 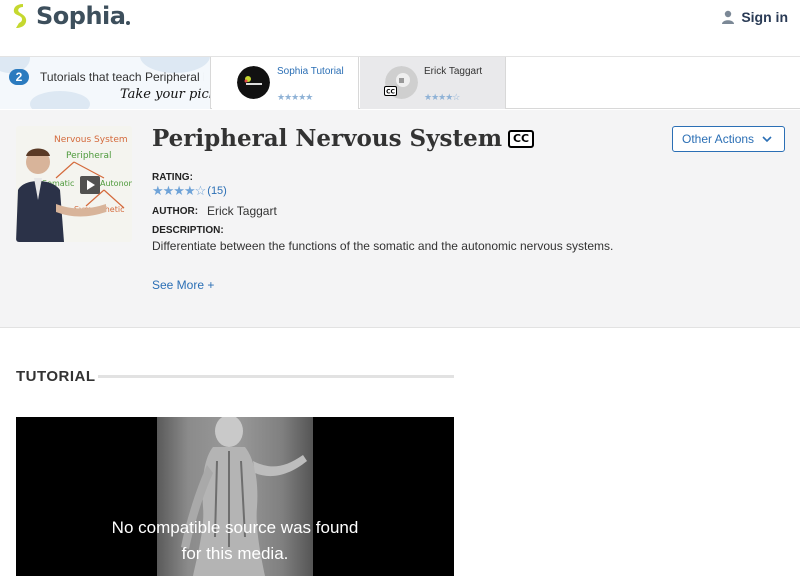 I want to click on rating-stars: ★★★★☆, so click(x=179, y=190).